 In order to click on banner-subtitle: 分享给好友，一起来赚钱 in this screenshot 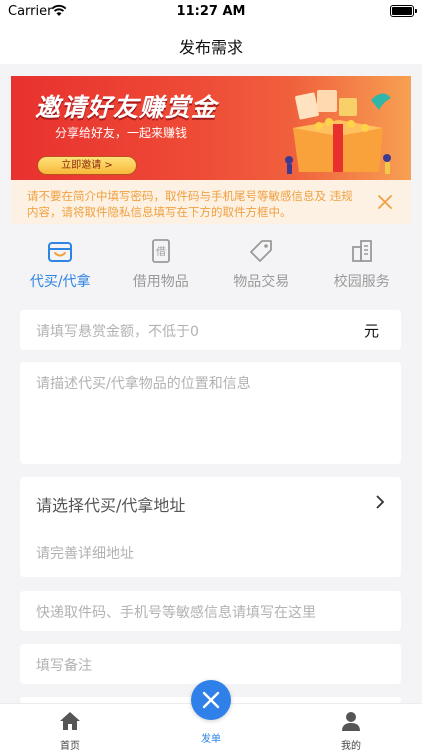, I will do `click(121, 133)`.